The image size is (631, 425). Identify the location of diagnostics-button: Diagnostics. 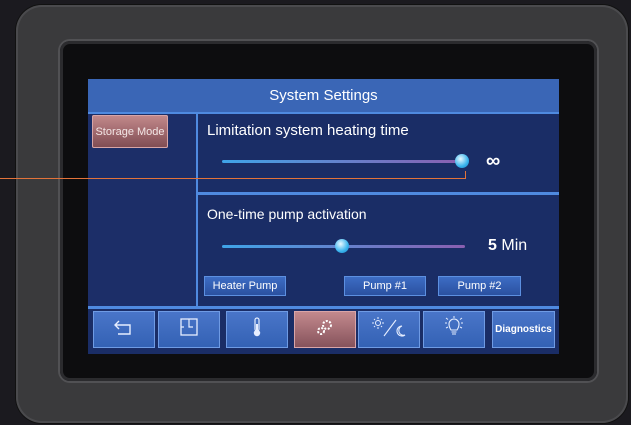
(523, 329).